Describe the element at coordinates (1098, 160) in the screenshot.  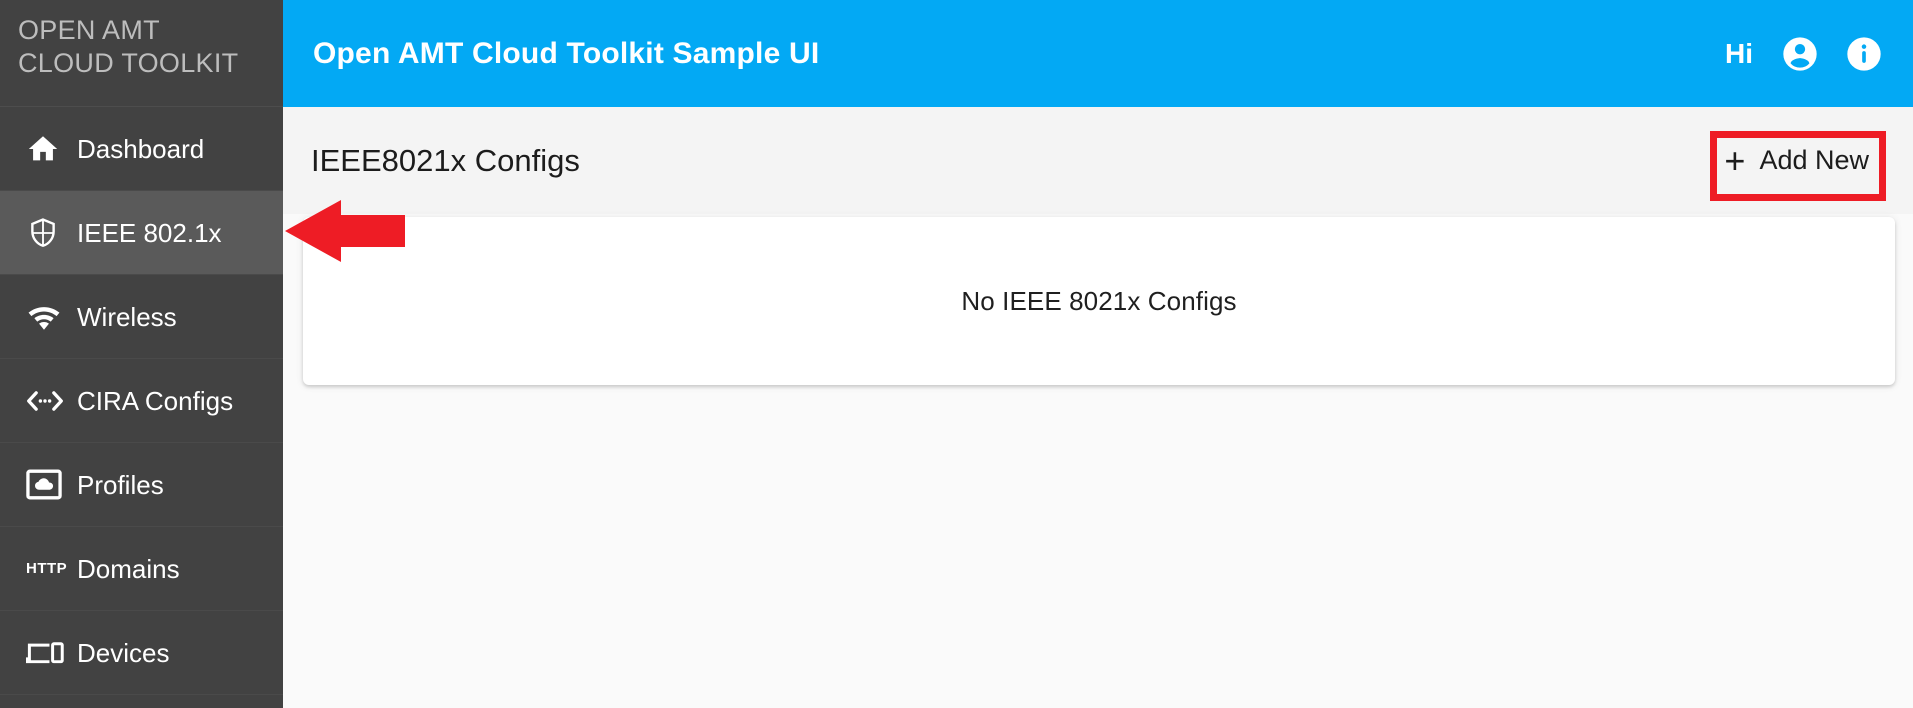
I see `page-toolbar: IEEE8021x Configs + Add New` at that location.